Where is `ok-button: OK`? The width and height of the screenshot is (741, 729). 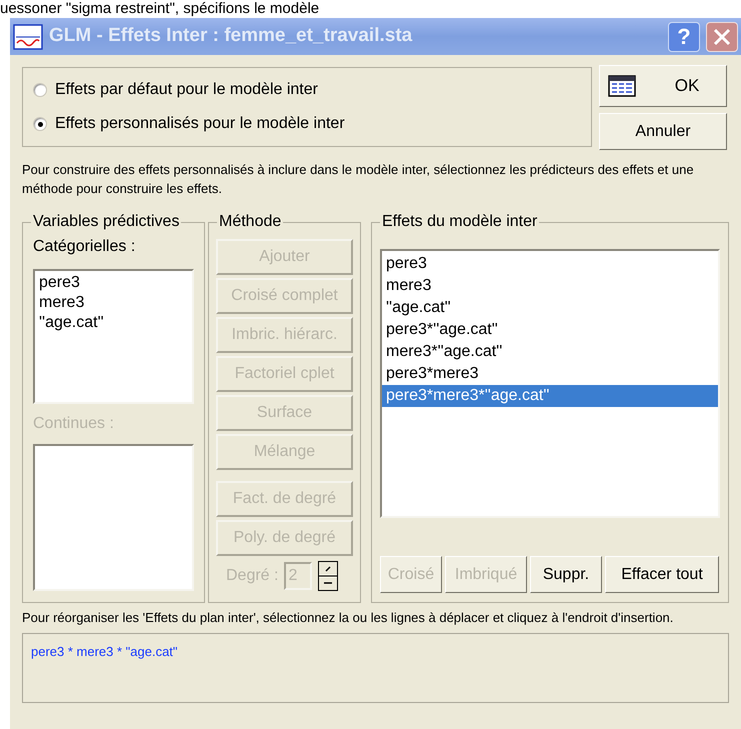
ok-button: OK is located at coordinates (663, 86).